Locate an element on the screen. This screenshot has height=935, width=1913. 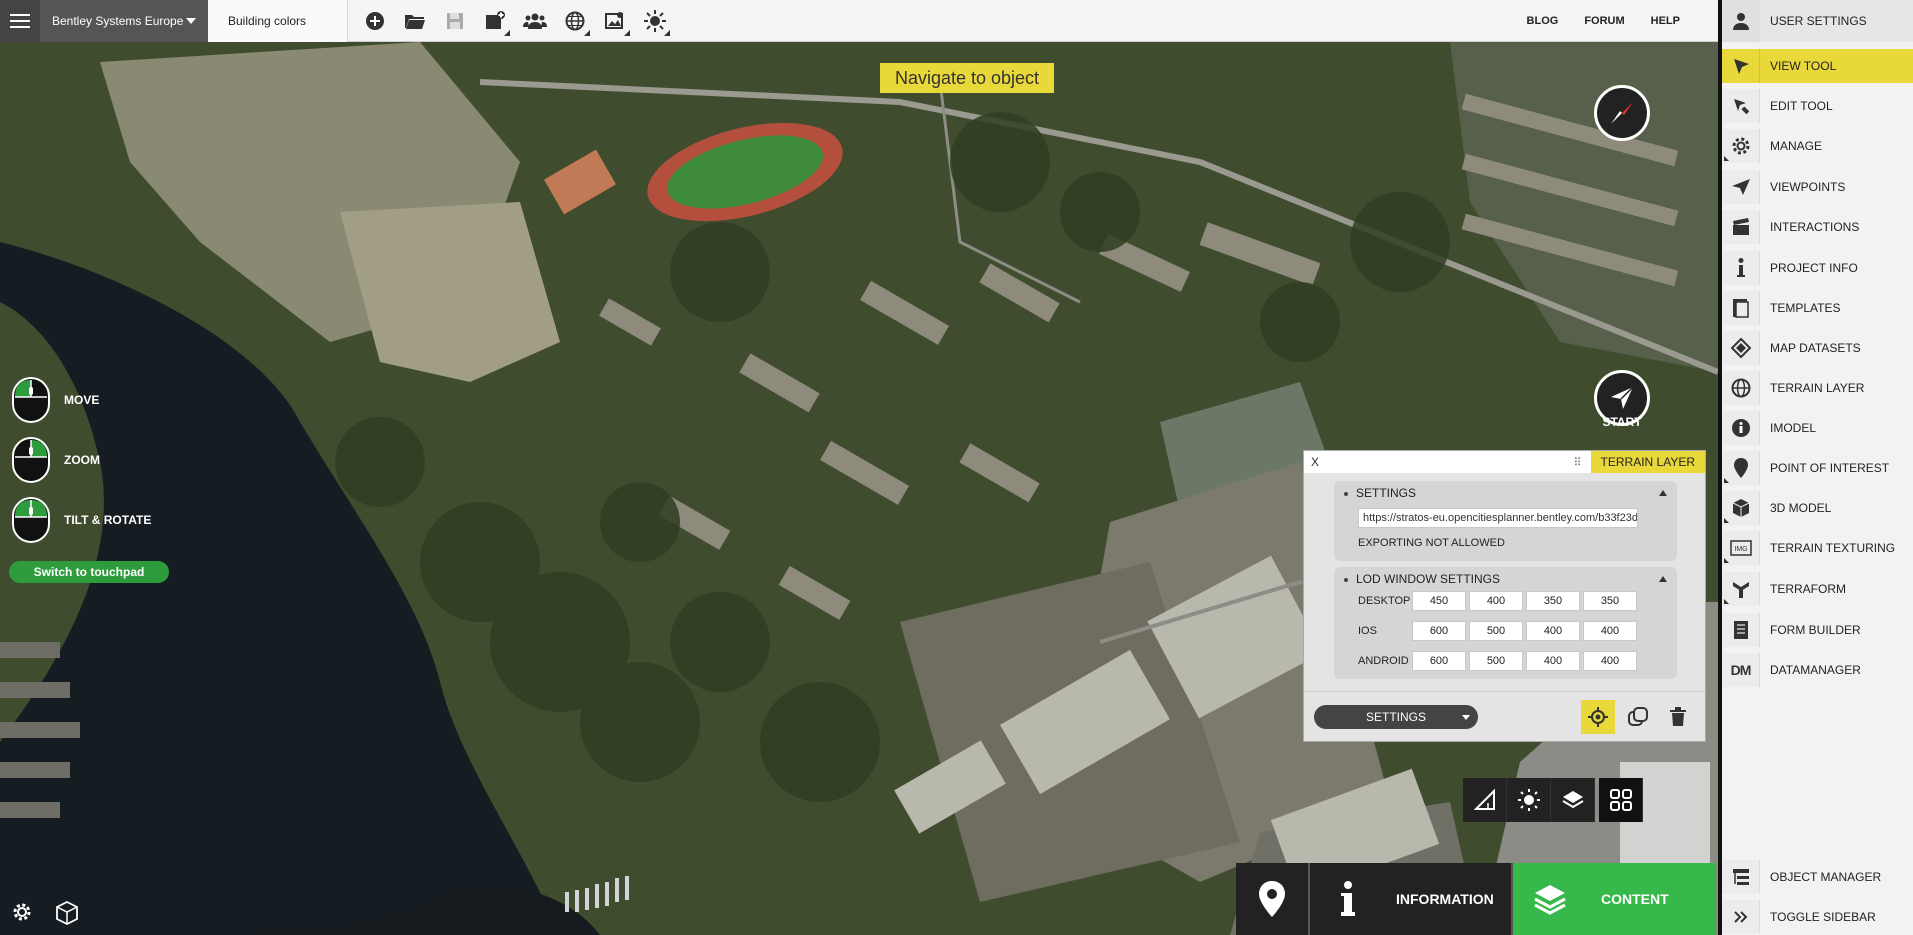
bottom-dock: INFORMATION CONTENT is located at coordinates (1476, 899).